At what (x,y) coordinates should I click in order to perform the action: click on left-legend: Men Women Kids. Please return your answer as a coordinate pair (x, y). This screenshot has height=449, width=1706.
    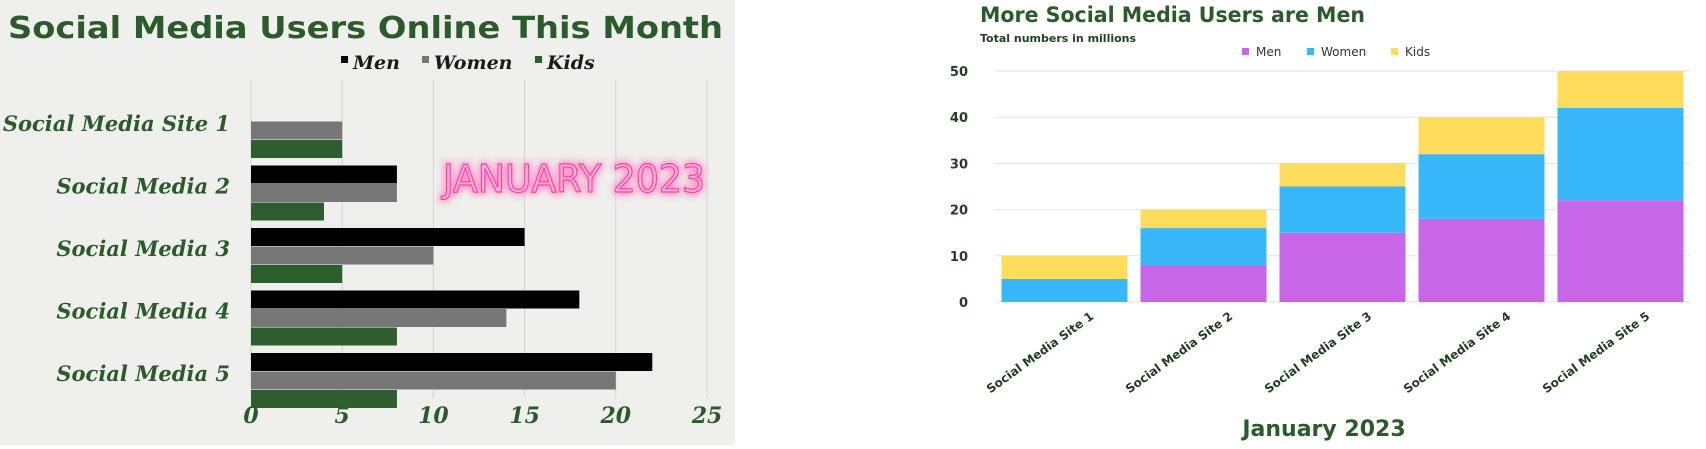
    Looking at the image, I should click on (468, 63).